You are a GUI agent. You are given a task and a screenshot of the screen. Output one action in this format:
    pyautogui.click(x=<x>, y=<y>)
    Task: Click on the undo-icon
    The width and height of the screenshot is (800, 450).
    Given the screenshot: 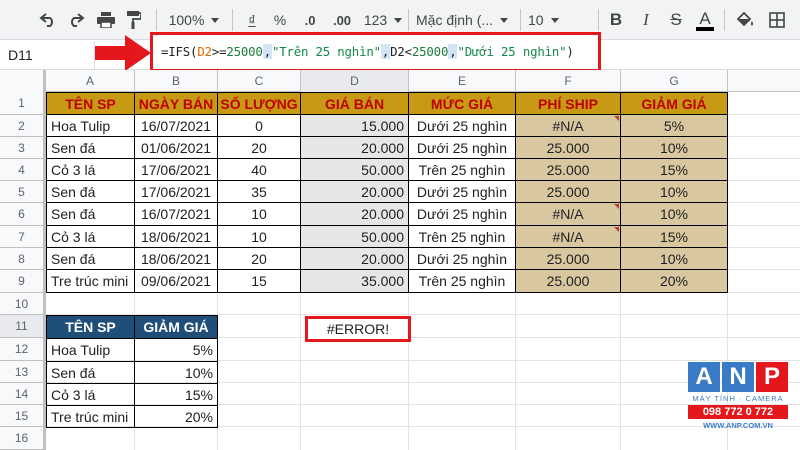 What is the action you would take?
    pyautogui.click(x=48, y=20)
    